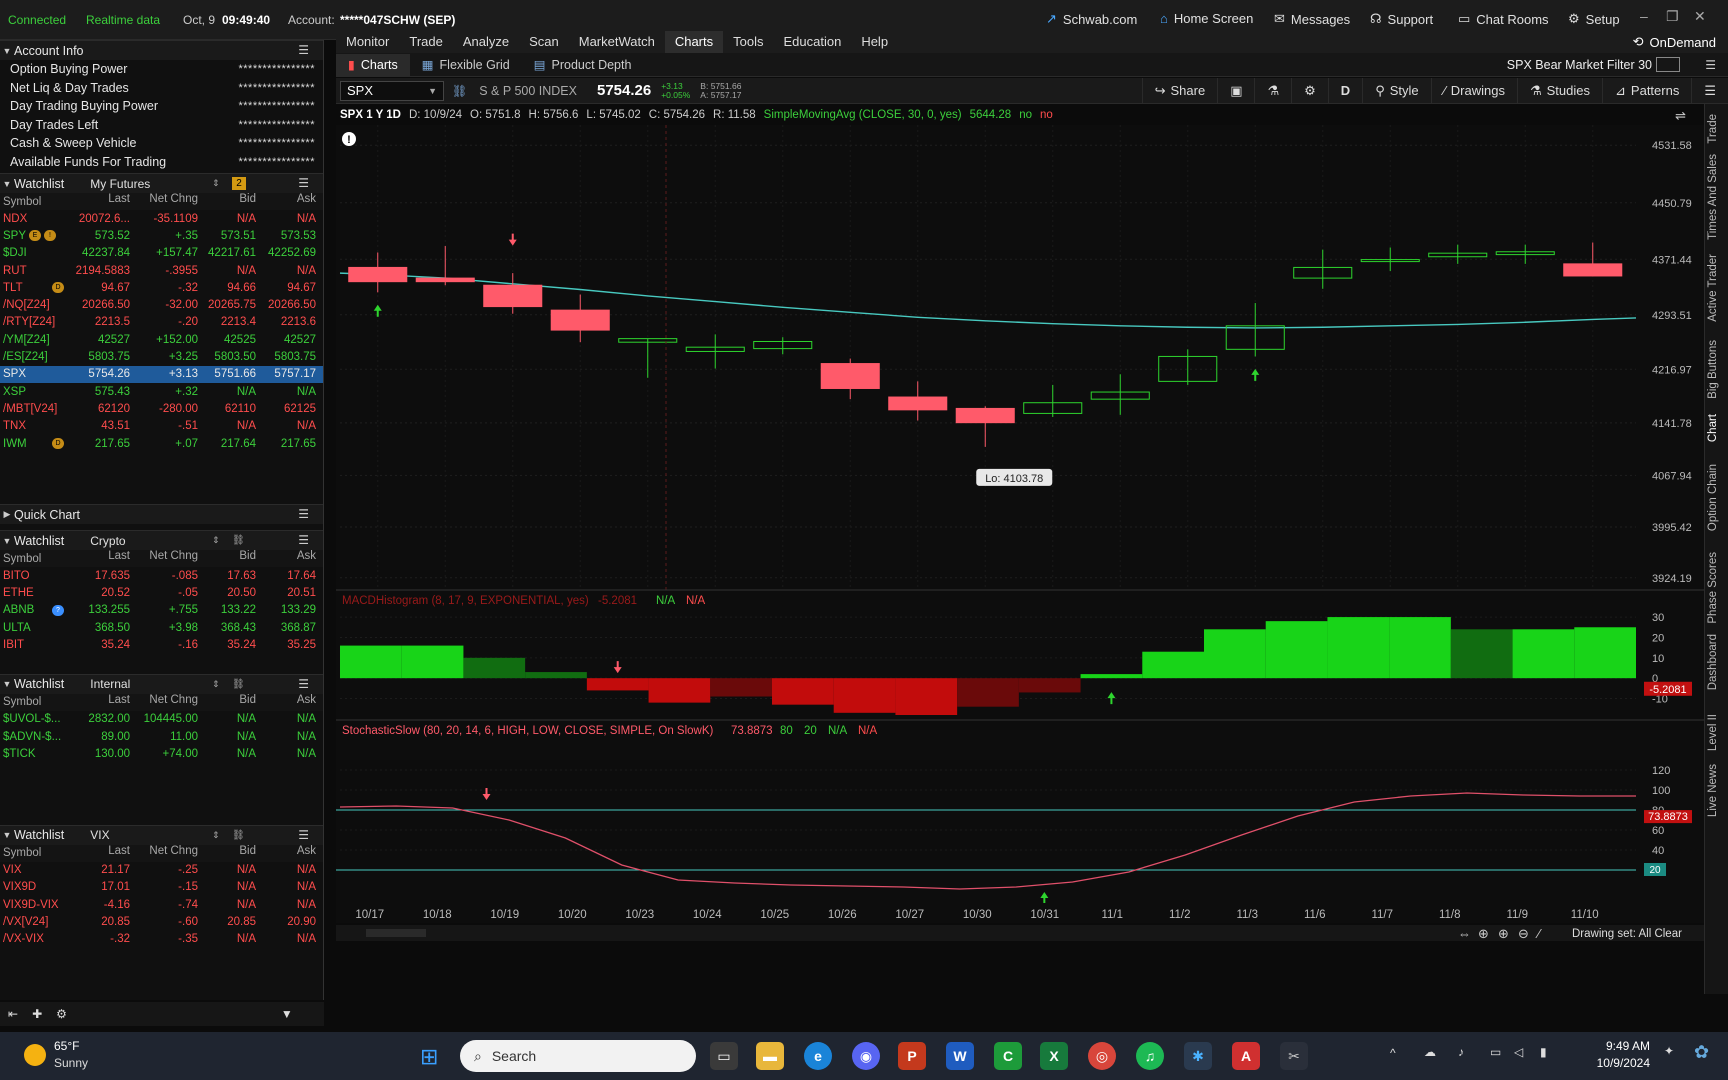 Image resolution: width=1728 pixels, height=1080 pixels. What do you see at coordinates (1312, 19) in the screenshot?
I see `messages-link: ✉ Messages` at bounding box center [1312, 19].